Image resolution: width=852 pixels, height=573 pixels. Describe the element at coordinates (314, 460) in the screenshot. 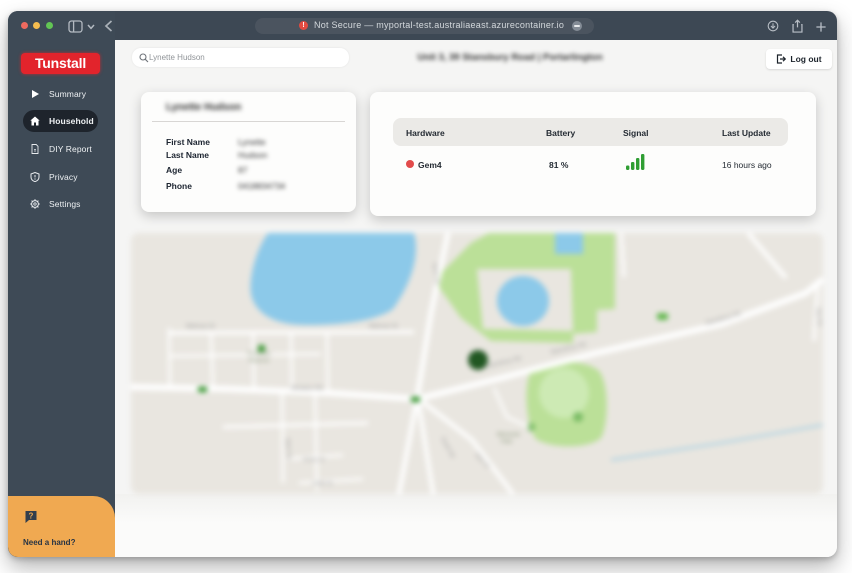

I see `svg-text: Smart St` at that location.